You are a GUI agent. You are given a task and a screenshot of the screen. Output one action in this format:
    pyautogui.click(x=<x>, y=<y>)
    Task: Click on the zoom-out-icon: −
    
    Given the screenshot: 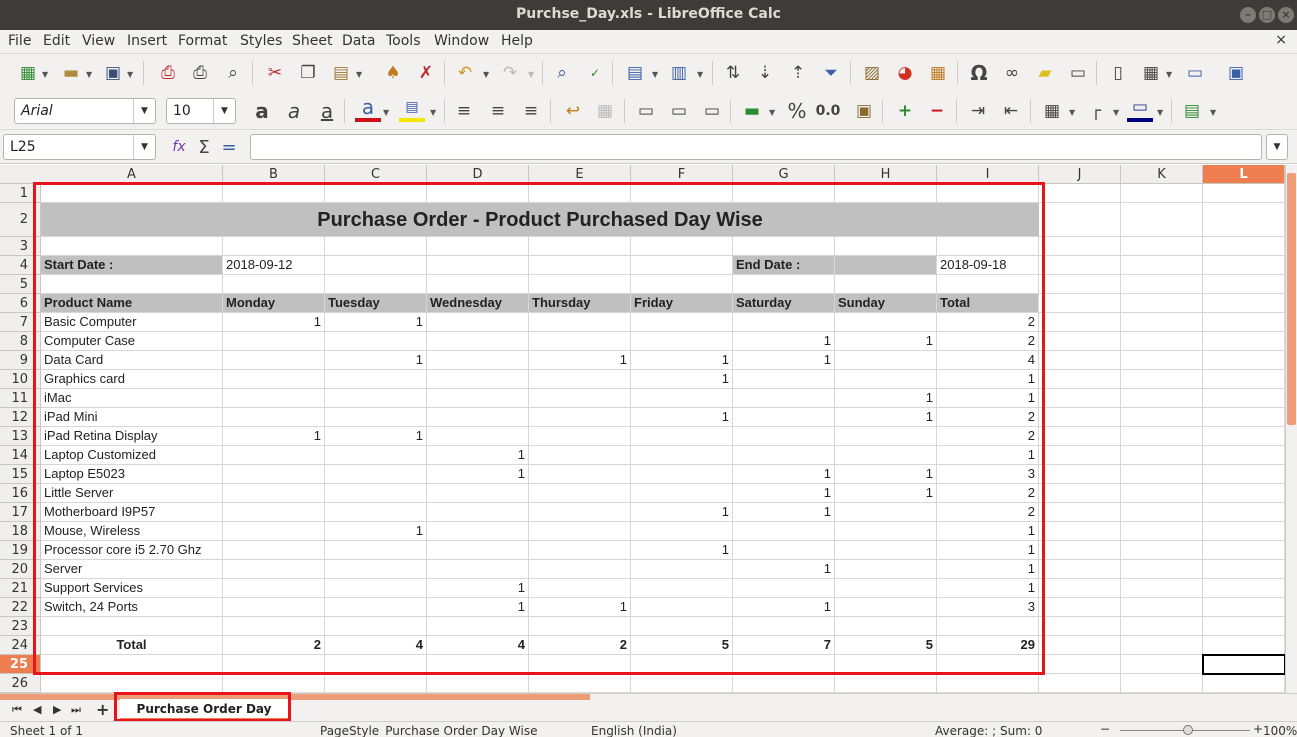 What is the action you would take?
    pyautogui.click(x=1105, y=729)
    